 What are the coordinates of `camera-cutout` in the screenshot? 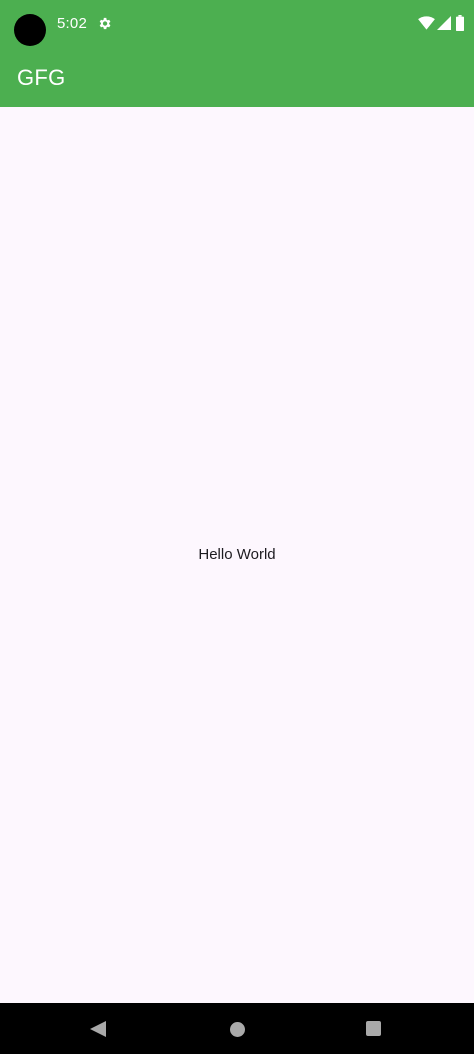 It's located at (30, 30).